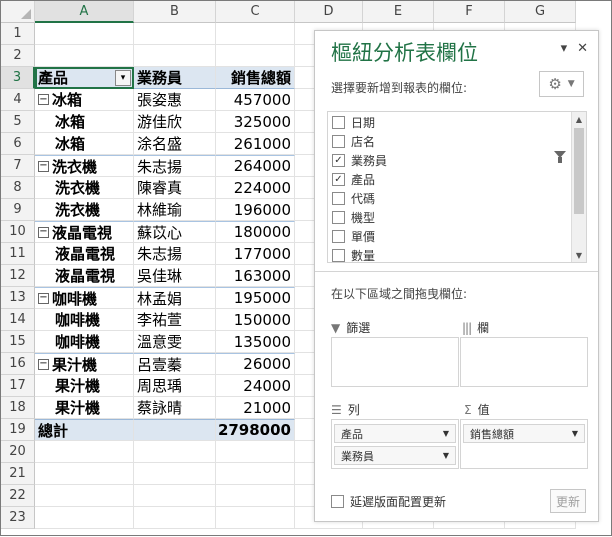  Describe the element at coordinates (255, 166) in the screenshot. I see `cell: 264000` at that location.